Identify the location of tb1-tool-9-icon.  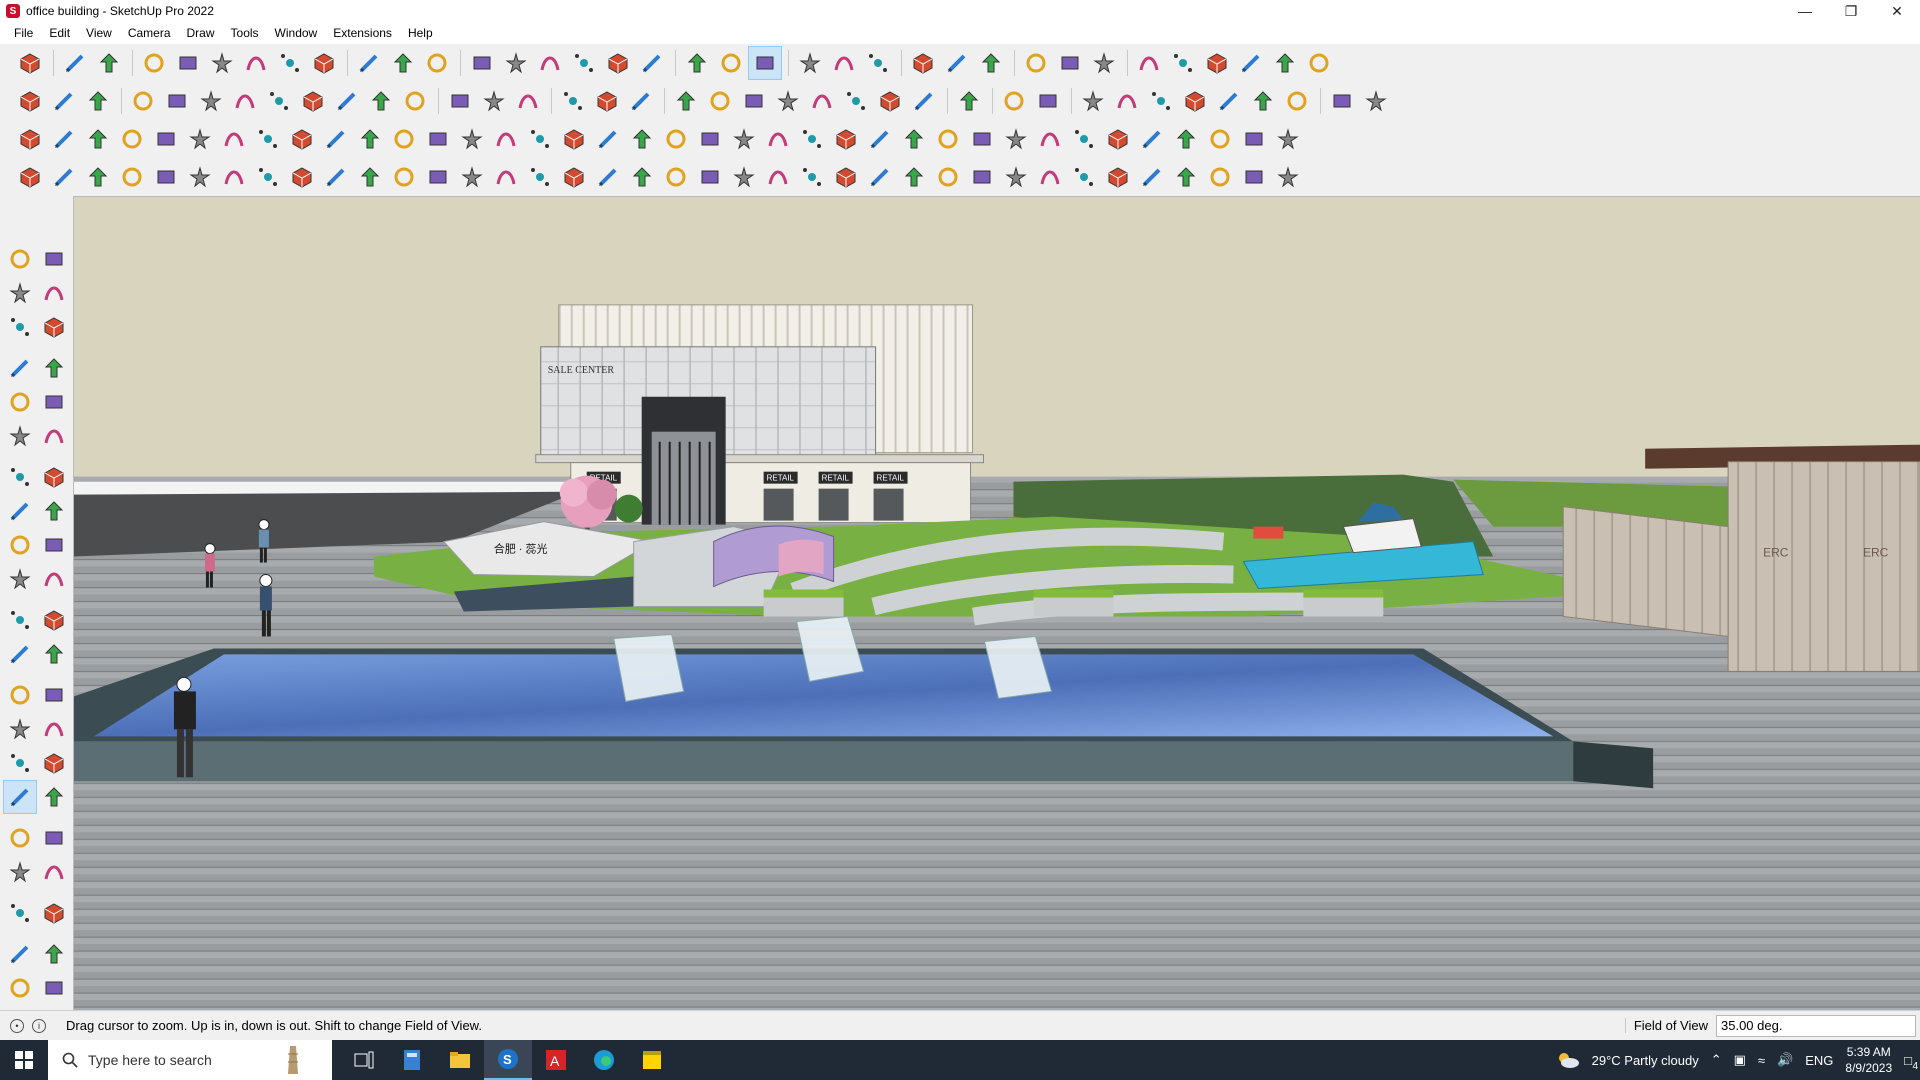
(369, 63).